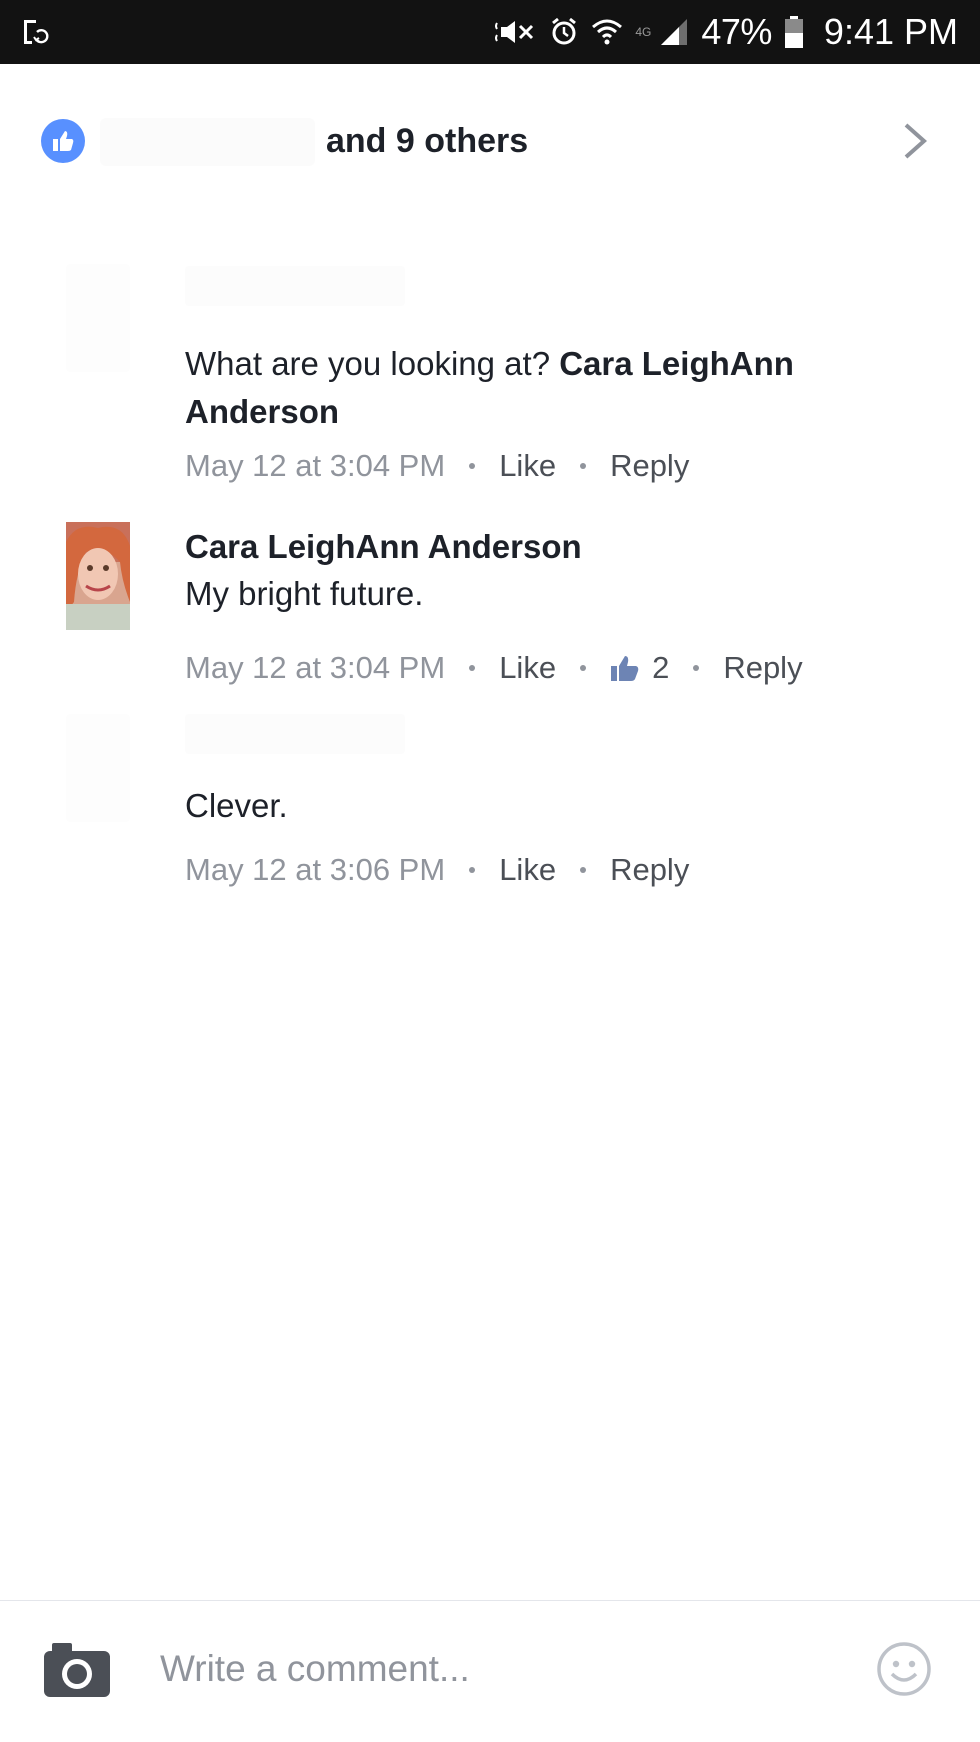  I want to click on comment-input, so click(490, 1669).